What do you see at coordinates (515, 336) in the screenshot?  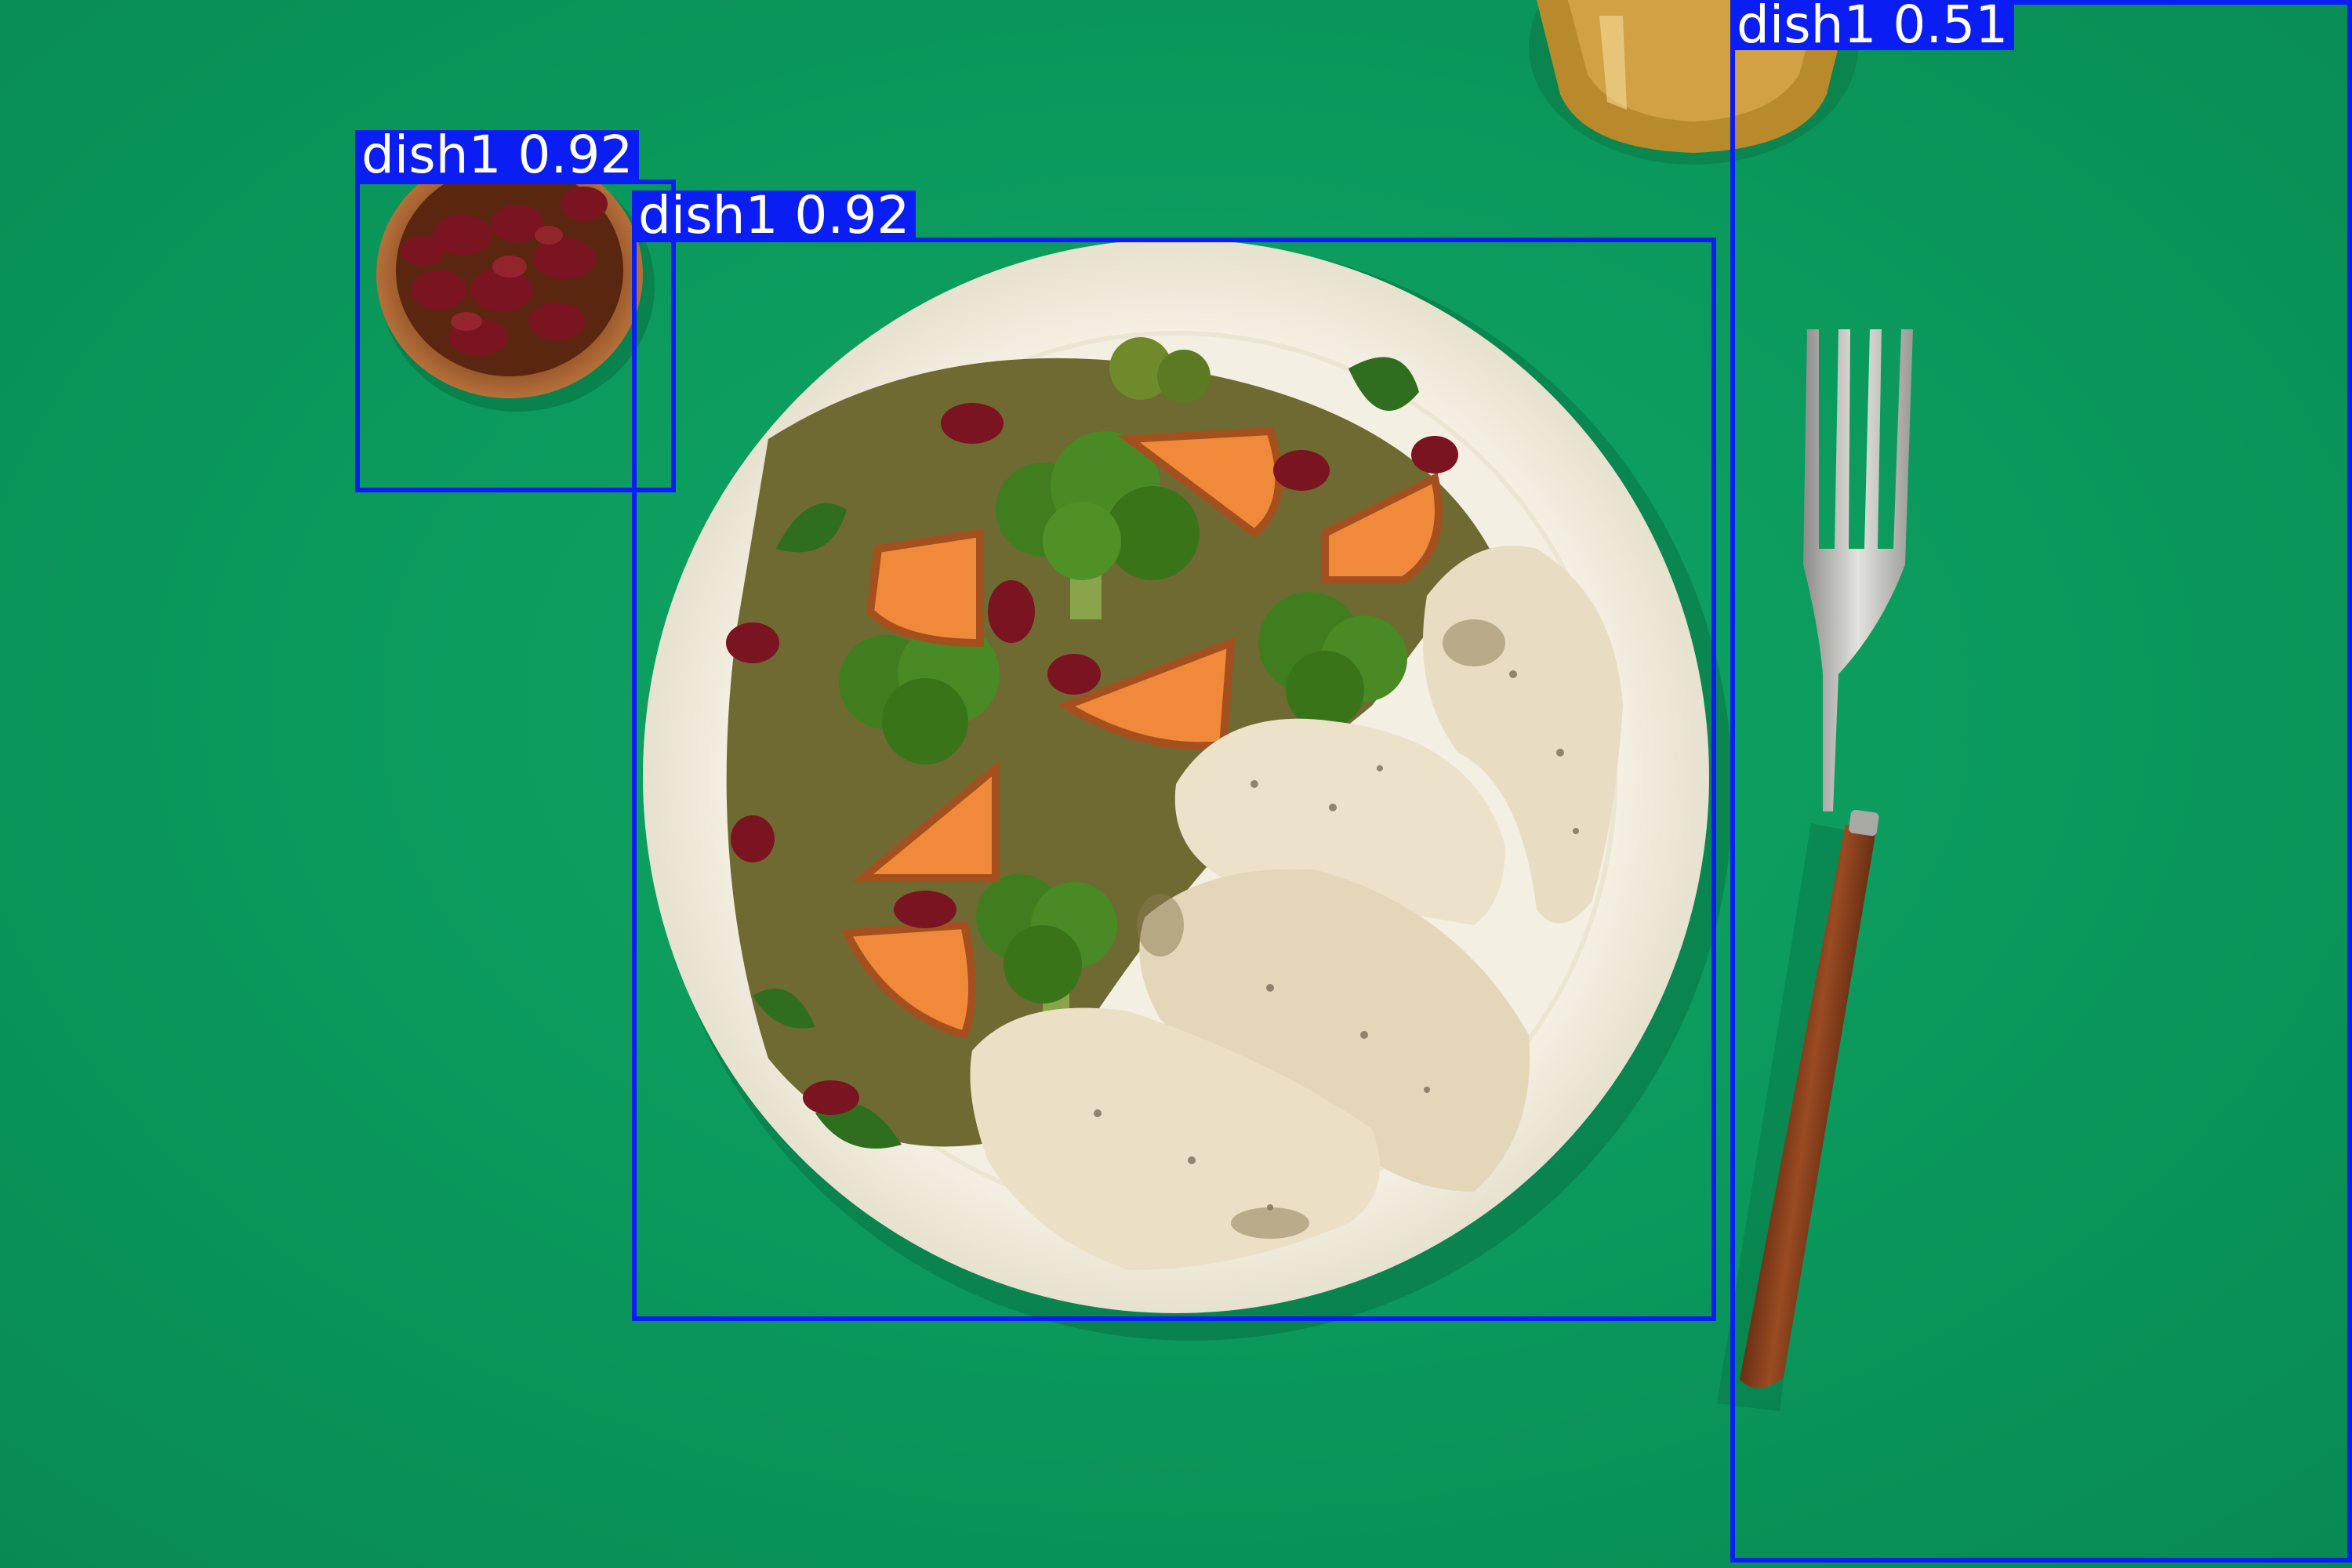 I see `detection-box` at bounding box center [515, 336].